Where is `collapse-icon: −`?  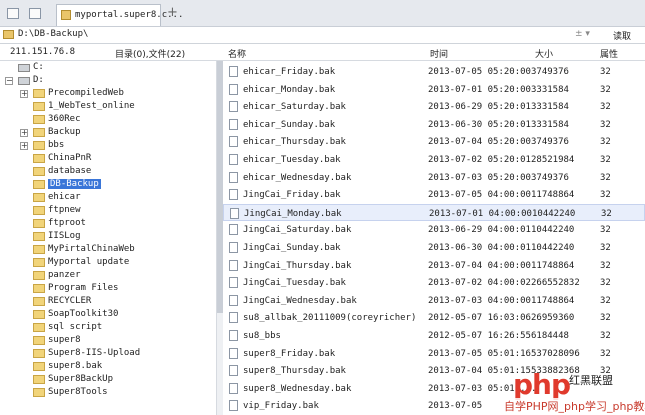 collapse-icon: − is located at coordinates (9, 81).